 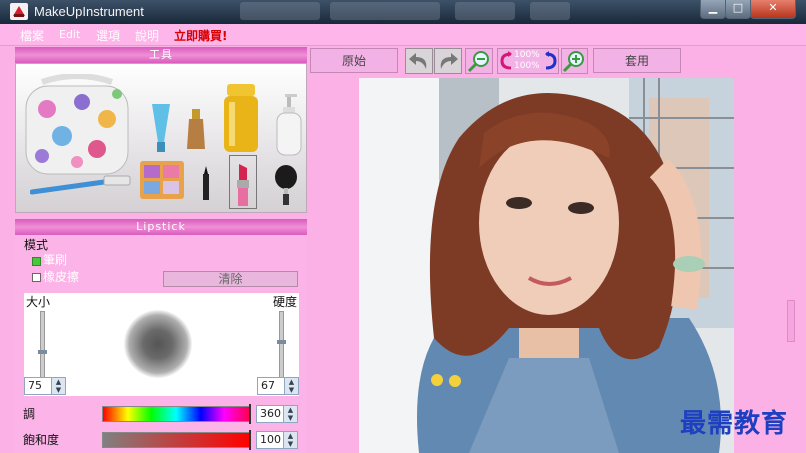 What do you see at coordinates (637, 60) in the screenshot?
I see `apply-button: 套用` at bounding box center [637, 60].